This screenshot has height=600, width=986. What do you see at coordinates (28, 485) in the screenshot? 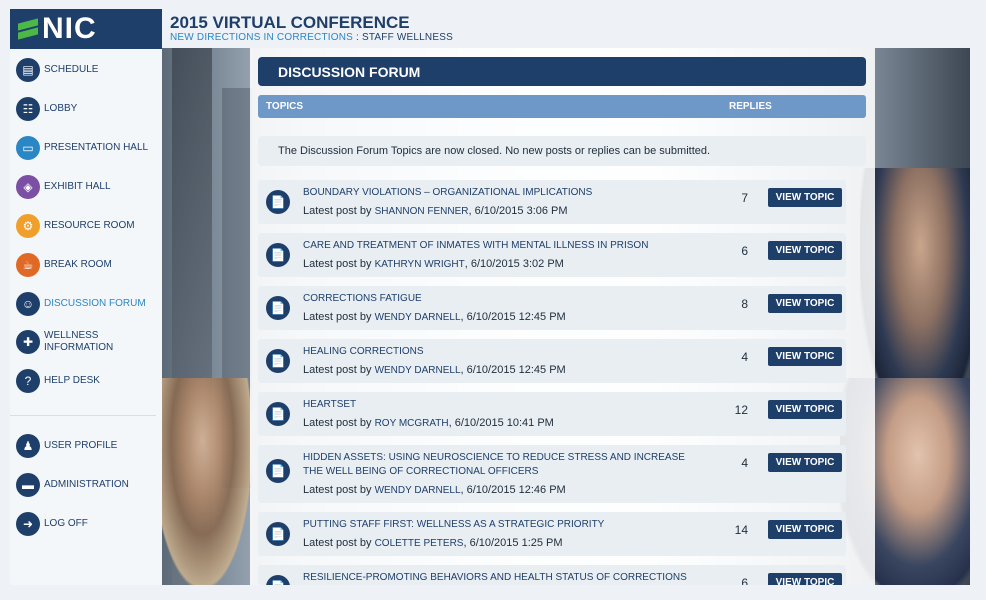
I see `laptop-icon: ▬` at bounding box center [28, 485].